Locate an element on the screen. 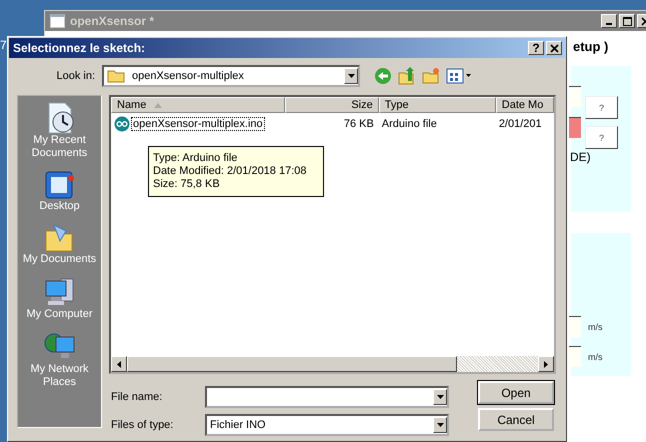  window-title: openXsensor * is located at coordinates (113, 21).